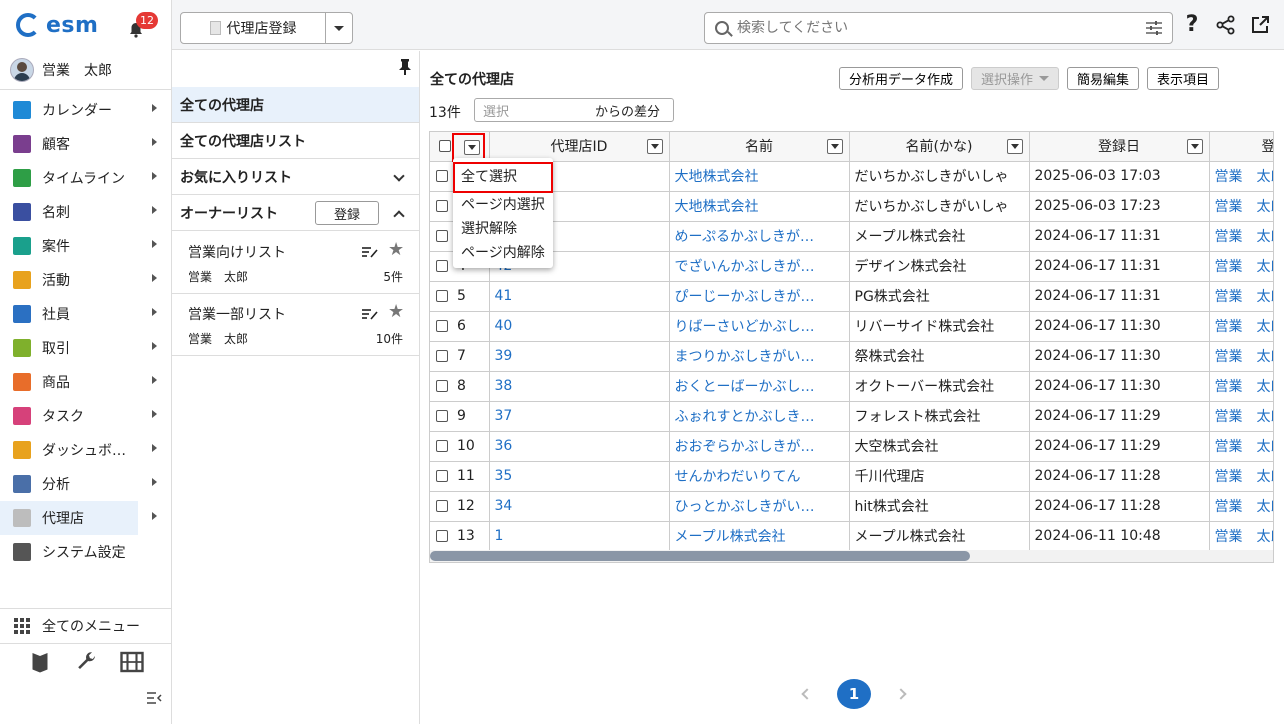  I want to click on all-menu-button: 全てのメニュー, so click(85, 626).